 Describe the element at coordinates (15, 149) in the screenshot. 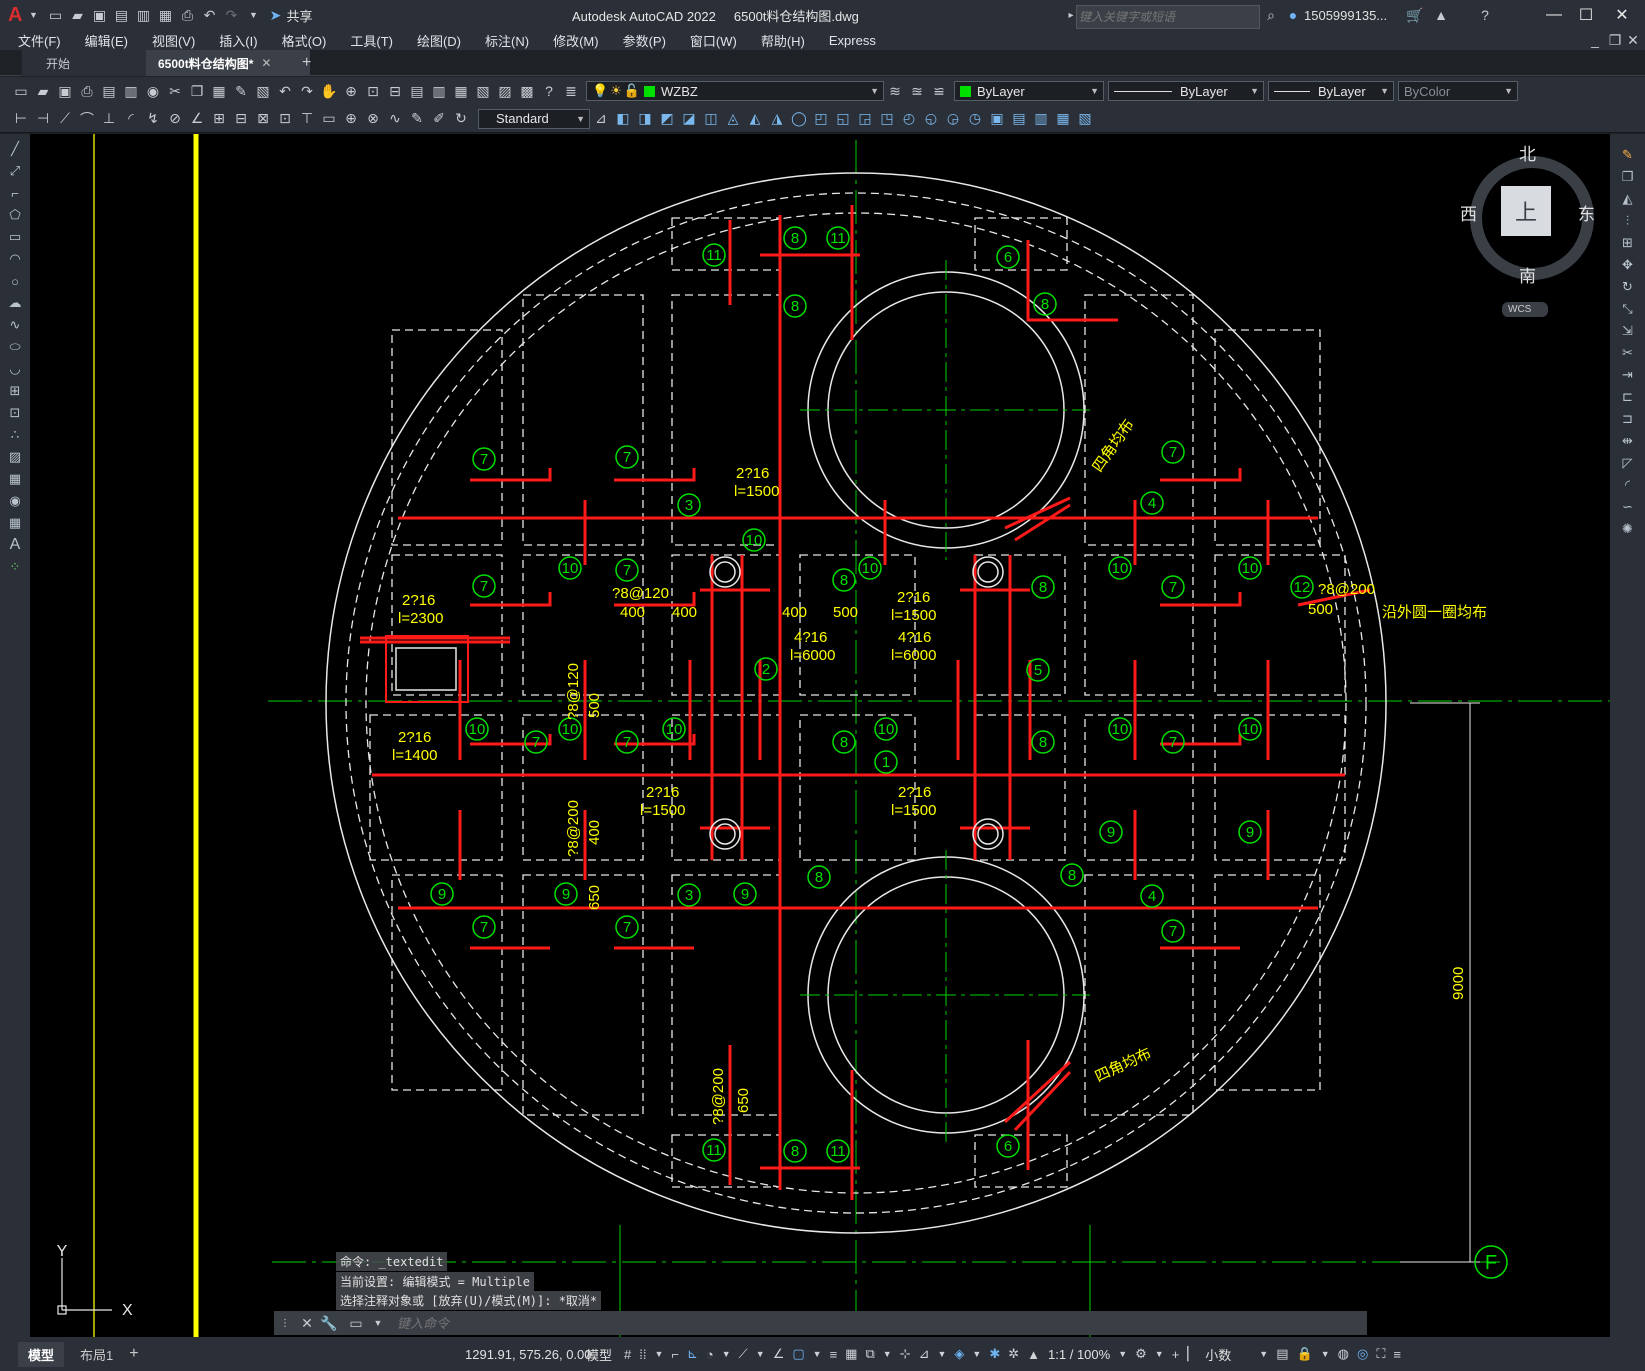

I see `line-icon: ╱` at that location.